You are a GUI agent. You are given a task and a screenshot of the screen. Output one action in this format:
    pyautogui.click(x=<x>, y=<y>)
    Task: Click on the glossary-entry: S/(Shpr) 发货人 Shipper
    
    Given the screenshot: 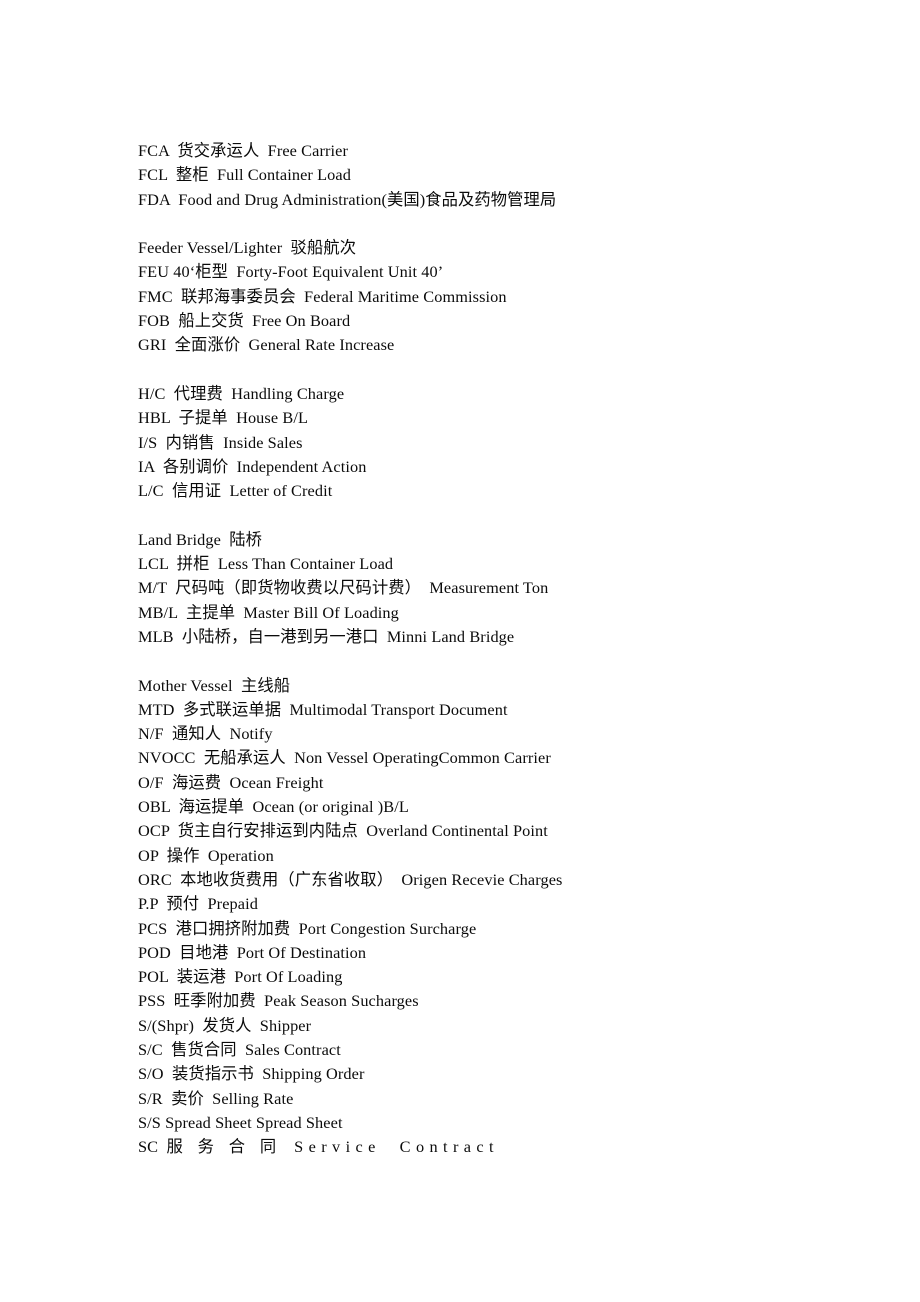 What is the action you would take?
    pyautogui.click(x=225, y=1025)
    